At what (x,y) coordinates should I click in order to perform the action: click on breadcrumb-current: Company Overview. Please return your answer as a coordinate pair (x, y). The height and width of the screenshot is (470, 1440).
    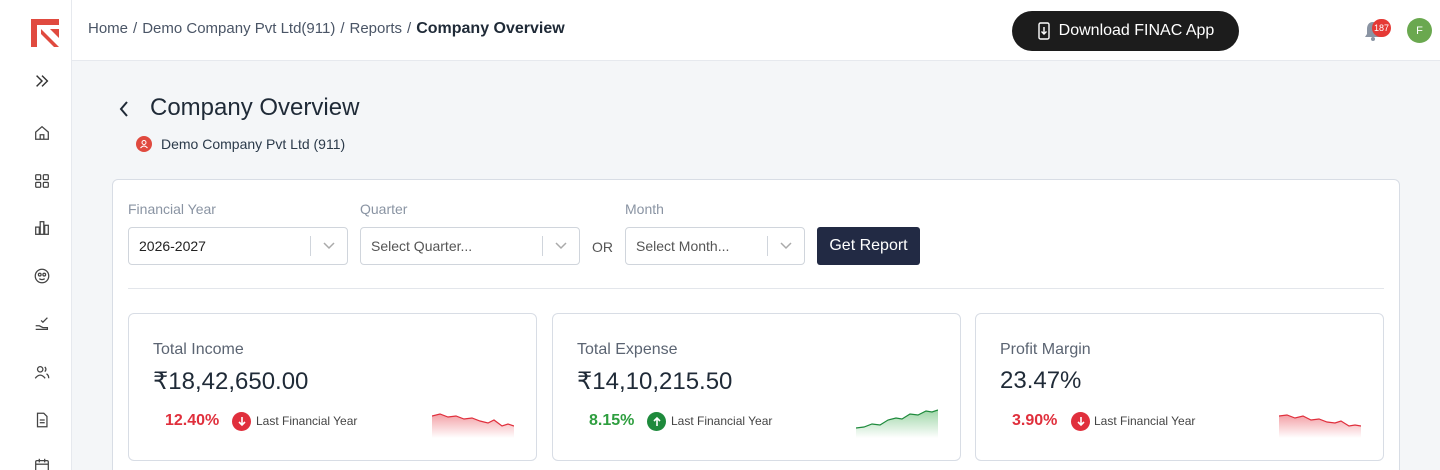
    Looking at the image, I should click on (490, 28).